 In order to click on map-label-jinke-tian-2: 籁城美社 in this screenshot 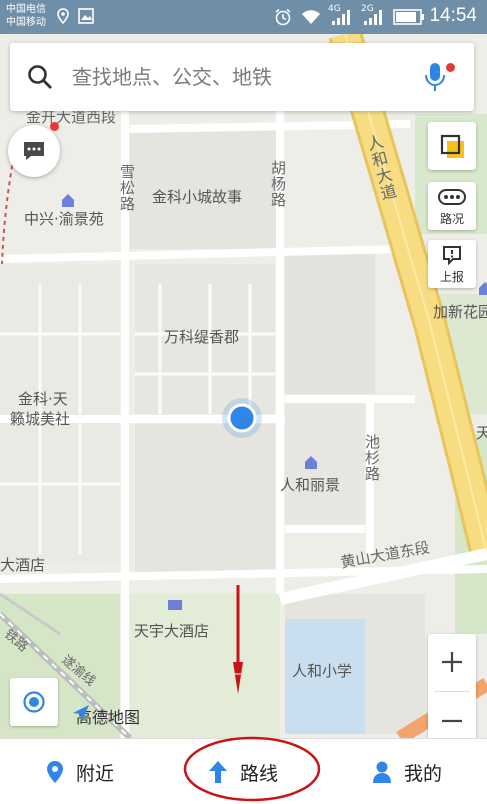, I will do `click(40, 419)`.